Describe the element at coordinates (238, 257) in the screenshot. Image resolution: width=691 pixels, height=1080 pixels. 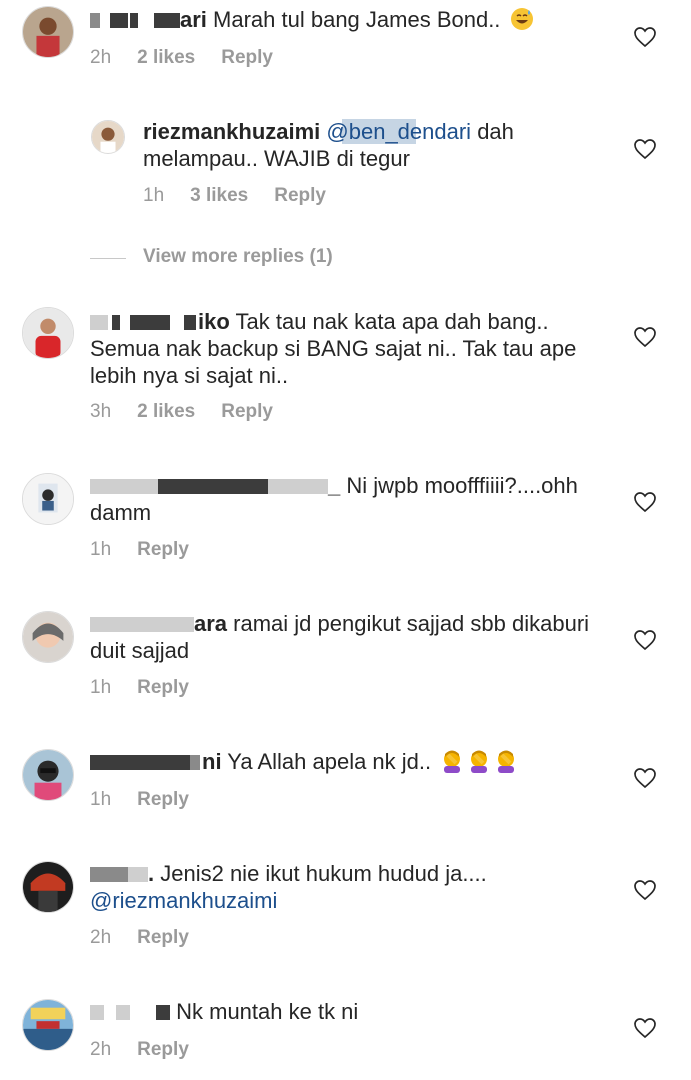
I see `view-more-replies-button: View more replies (1)` at that location.